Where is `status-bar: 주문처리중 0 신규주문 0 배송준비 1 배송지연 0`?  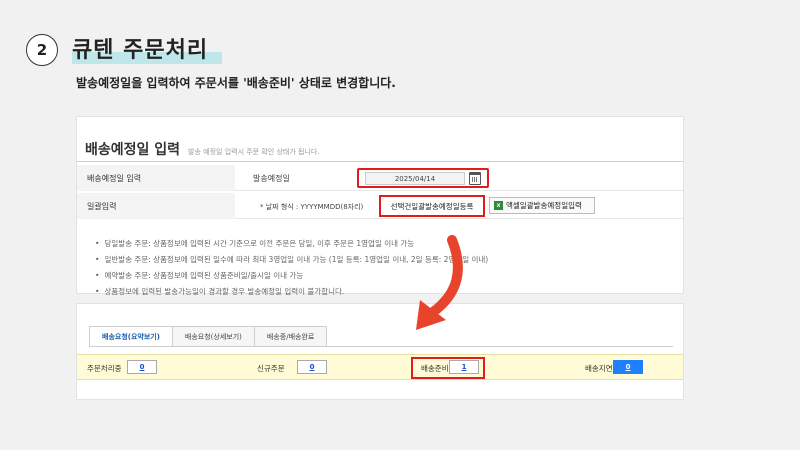
status-bar: 주문처리중 0 신규주문 0 배송준비 1 배송지연 0 is located at coordinates (380, 367).